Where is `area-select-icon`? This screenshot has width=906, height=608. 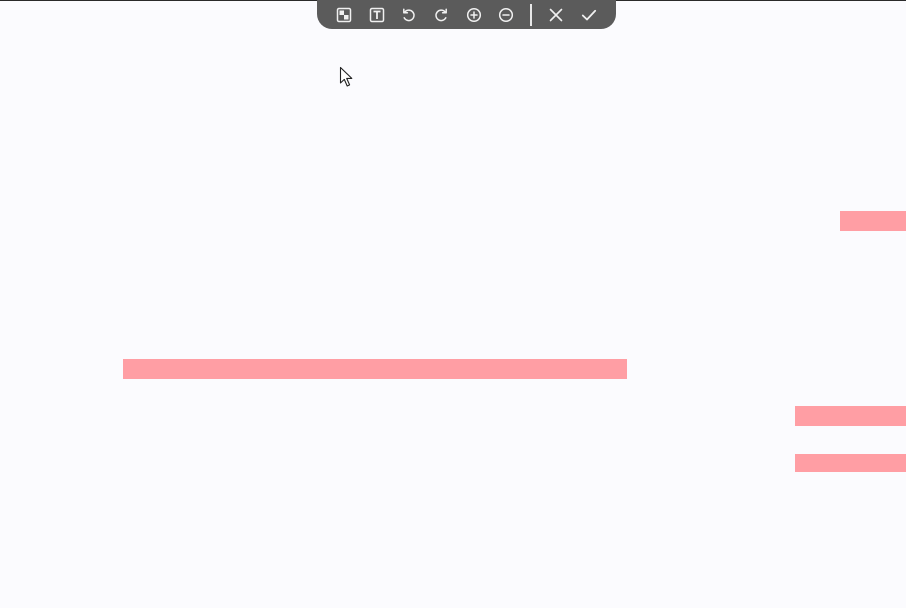 area-select-icon is located at coordinates (344, 14).